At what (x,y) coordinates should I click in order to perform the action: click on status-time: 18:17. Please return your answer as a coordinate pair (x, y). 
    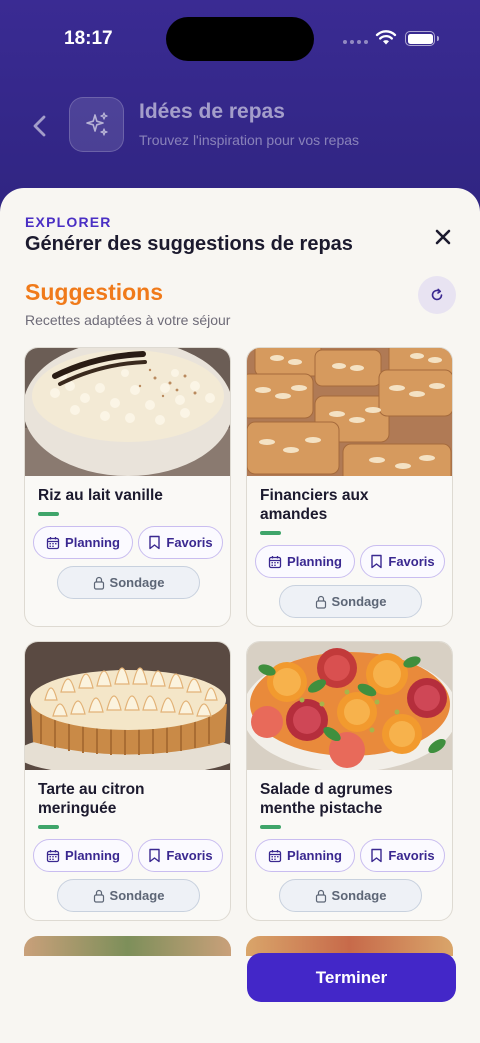
    Looking at the image, I should click on (88, 38).